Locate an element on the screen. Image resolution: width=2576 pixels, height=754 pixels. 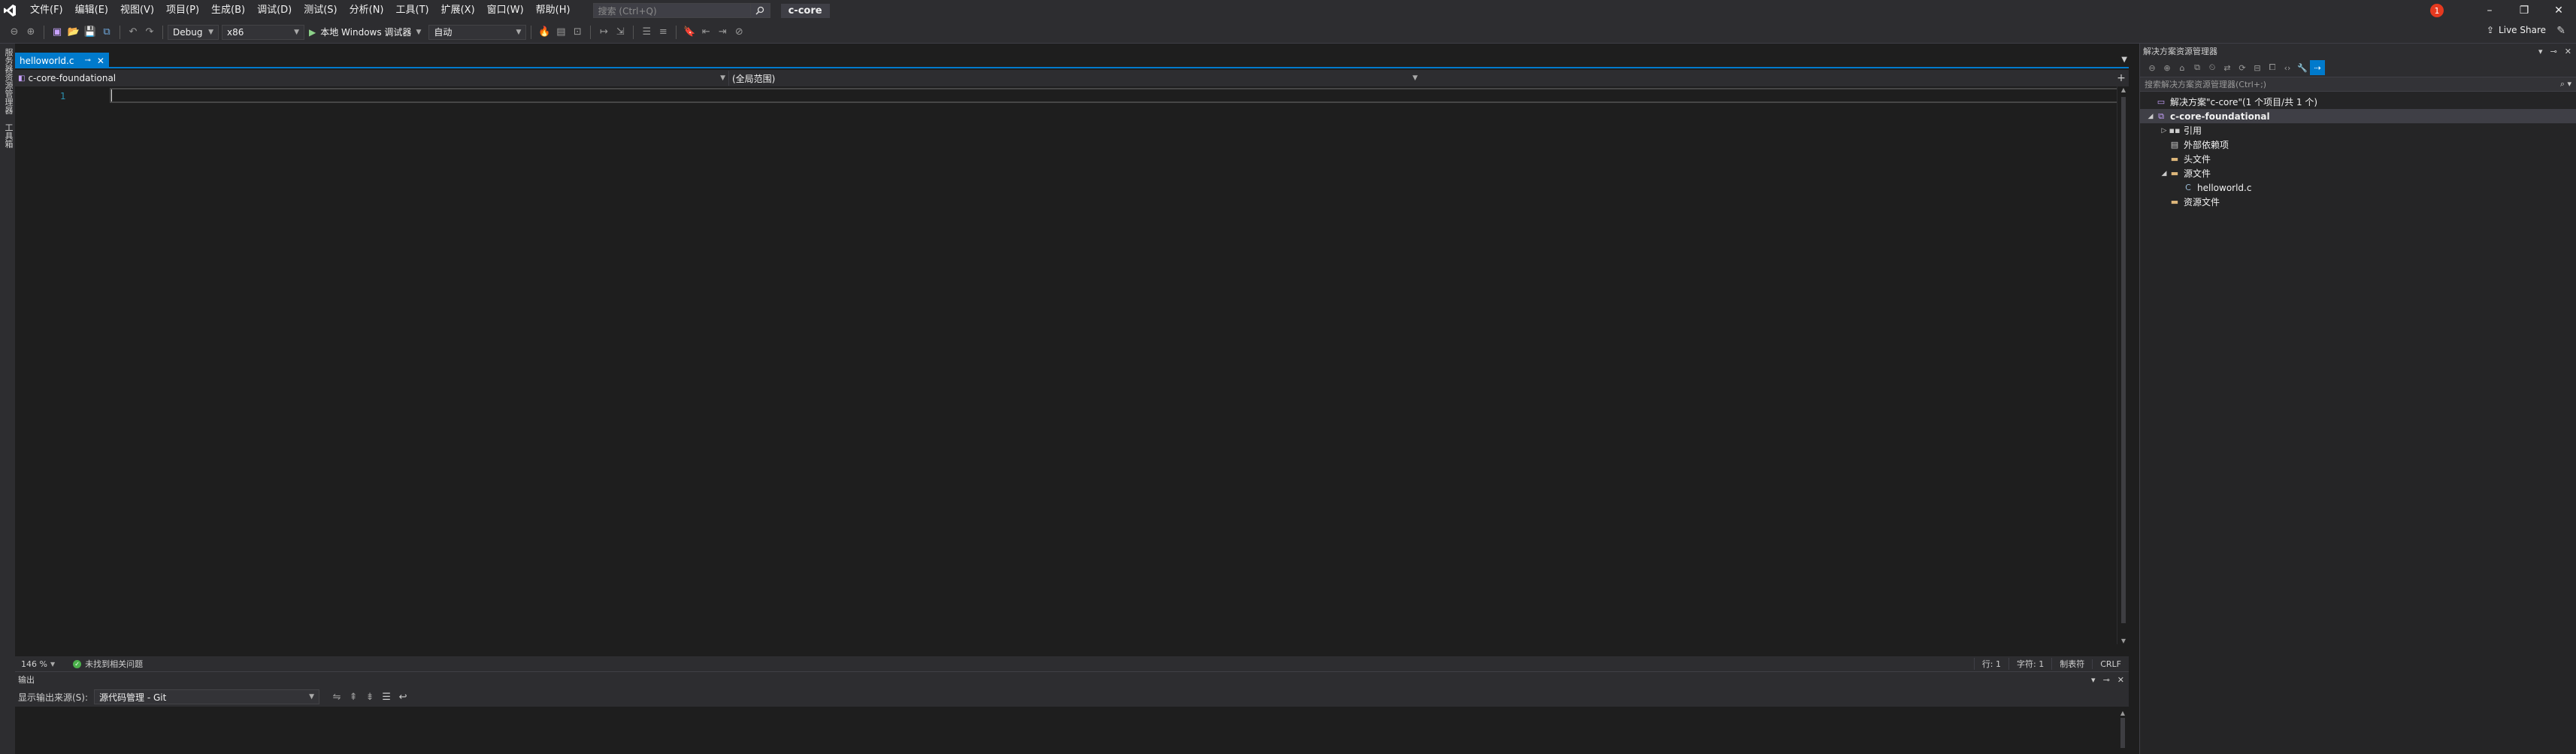
menu-file: 文件(F) is located at coordinates (46, 10).